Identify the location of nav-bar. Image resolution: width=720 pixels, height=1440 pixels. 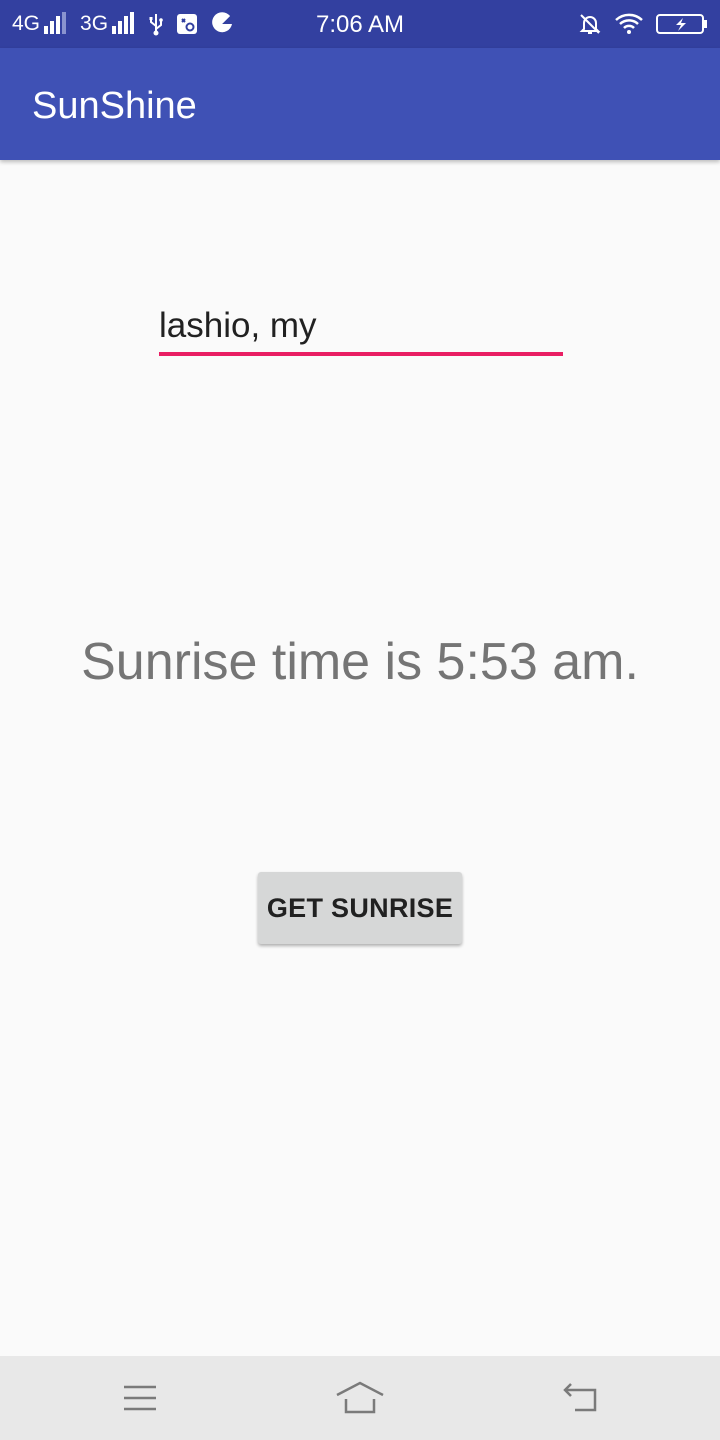
(360, 1398).